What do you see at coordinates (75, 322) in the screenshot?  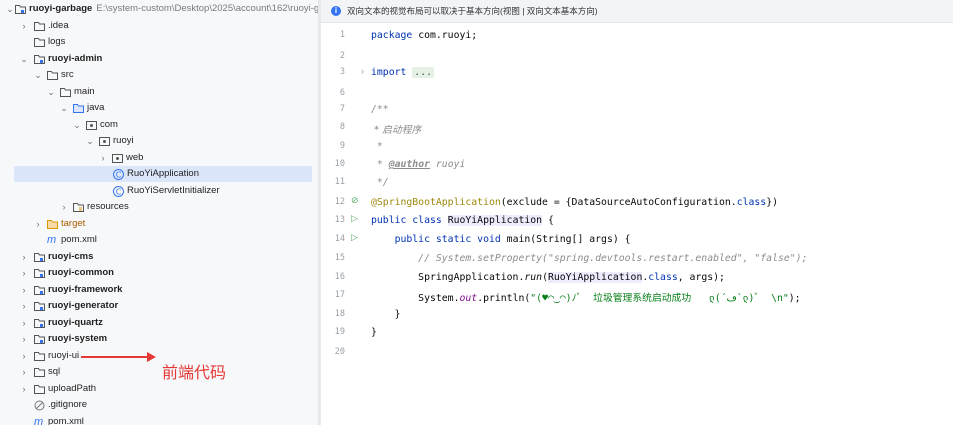 I see `tree-item-label: ruoyi-quartz` at bounding box center [75, 322].